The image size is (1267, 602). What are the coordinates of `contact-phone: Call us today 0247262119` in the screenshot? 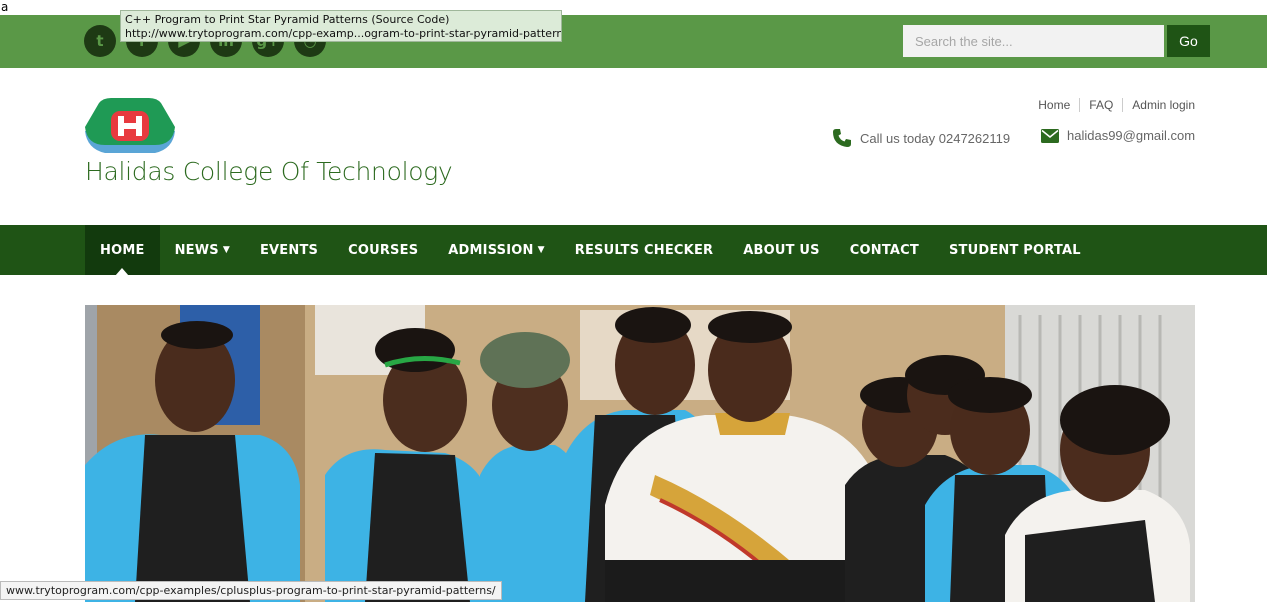 It's located at (921, 138).